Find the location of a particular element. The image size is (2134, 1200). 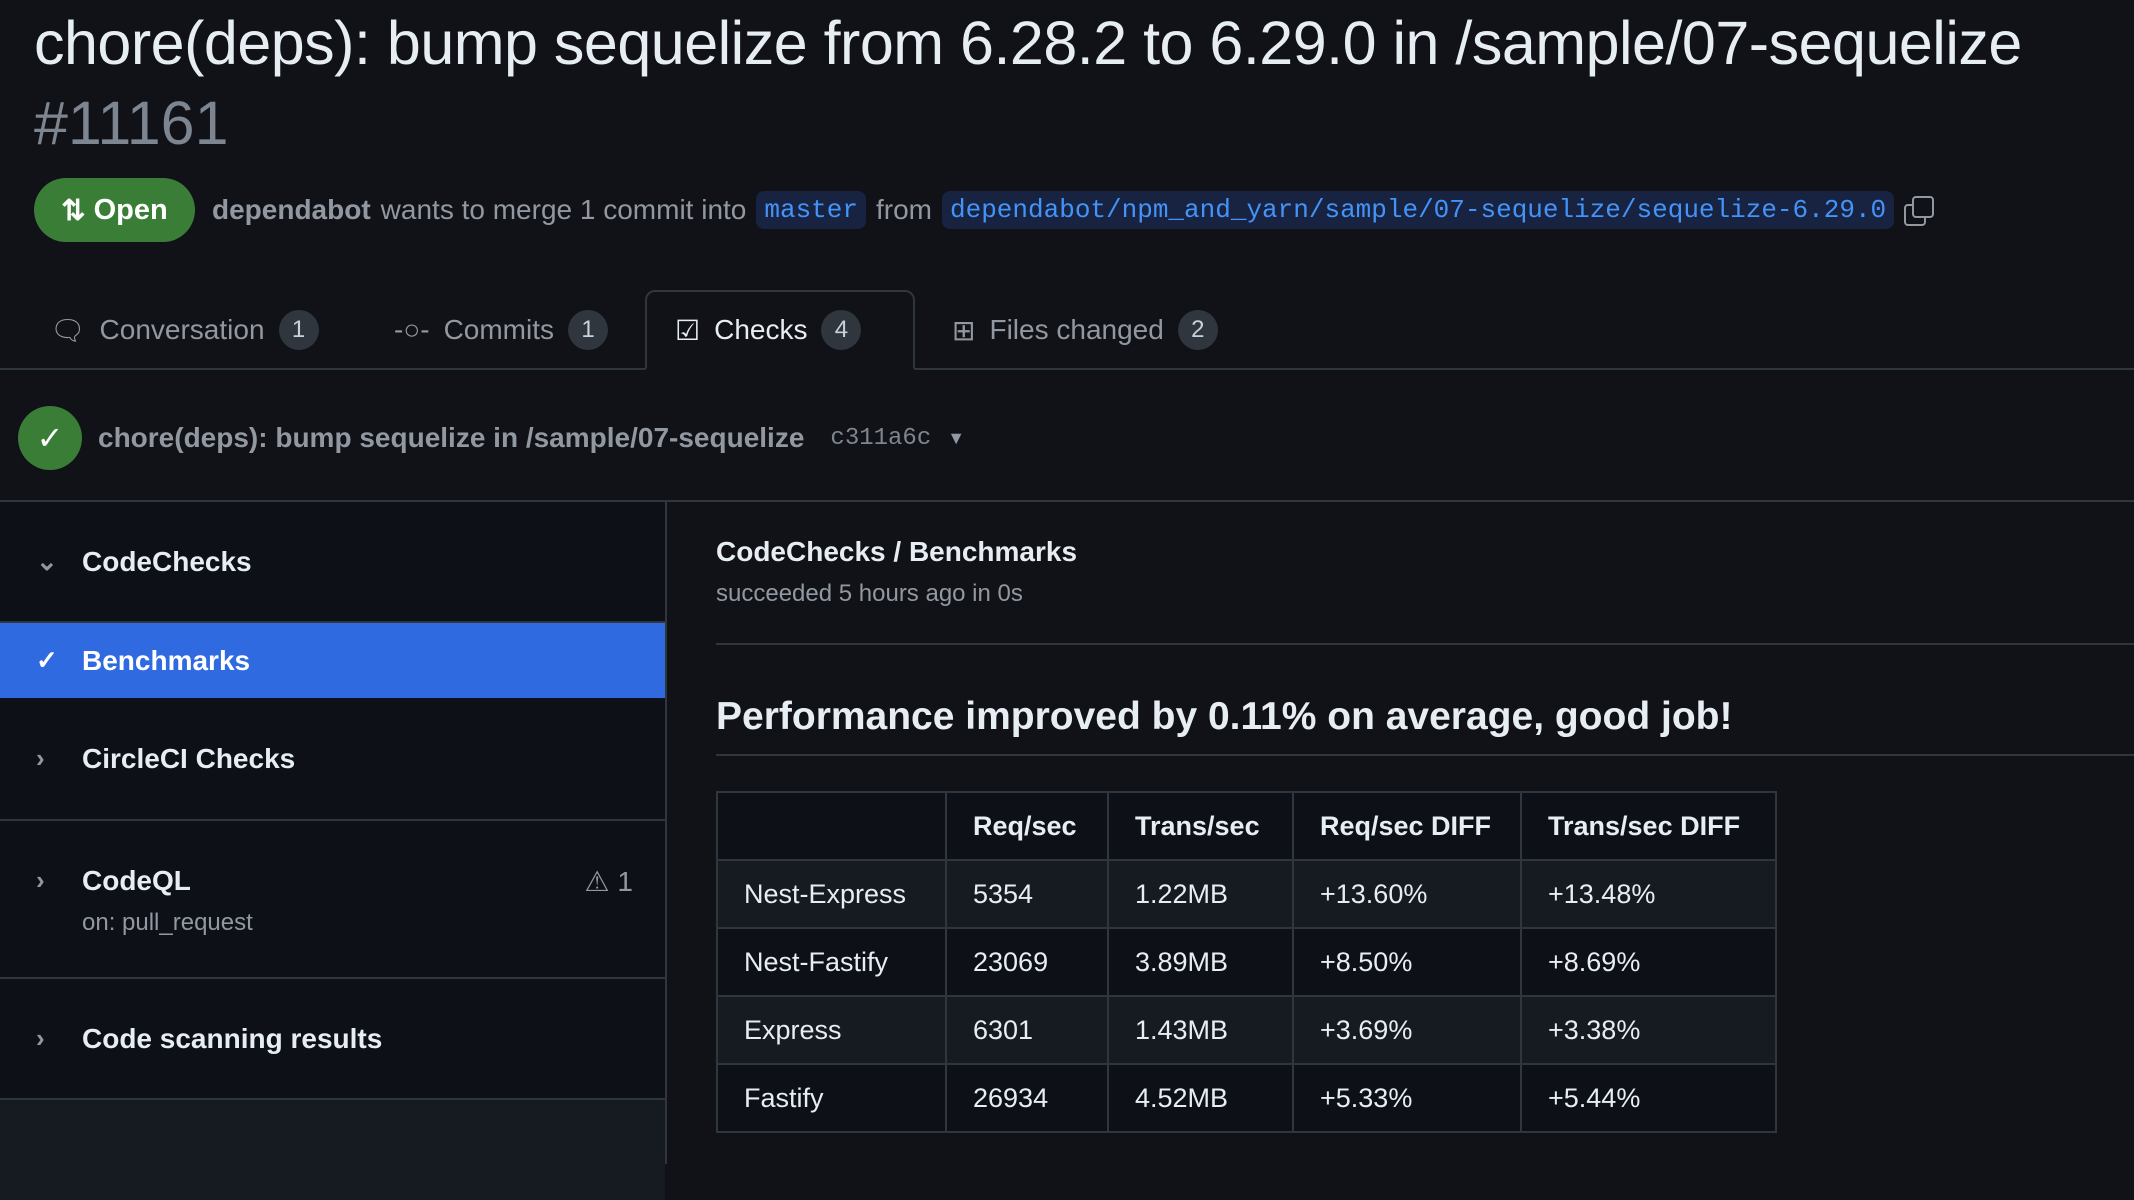

tab-label: Conversation is located at coordinates (182, 329).